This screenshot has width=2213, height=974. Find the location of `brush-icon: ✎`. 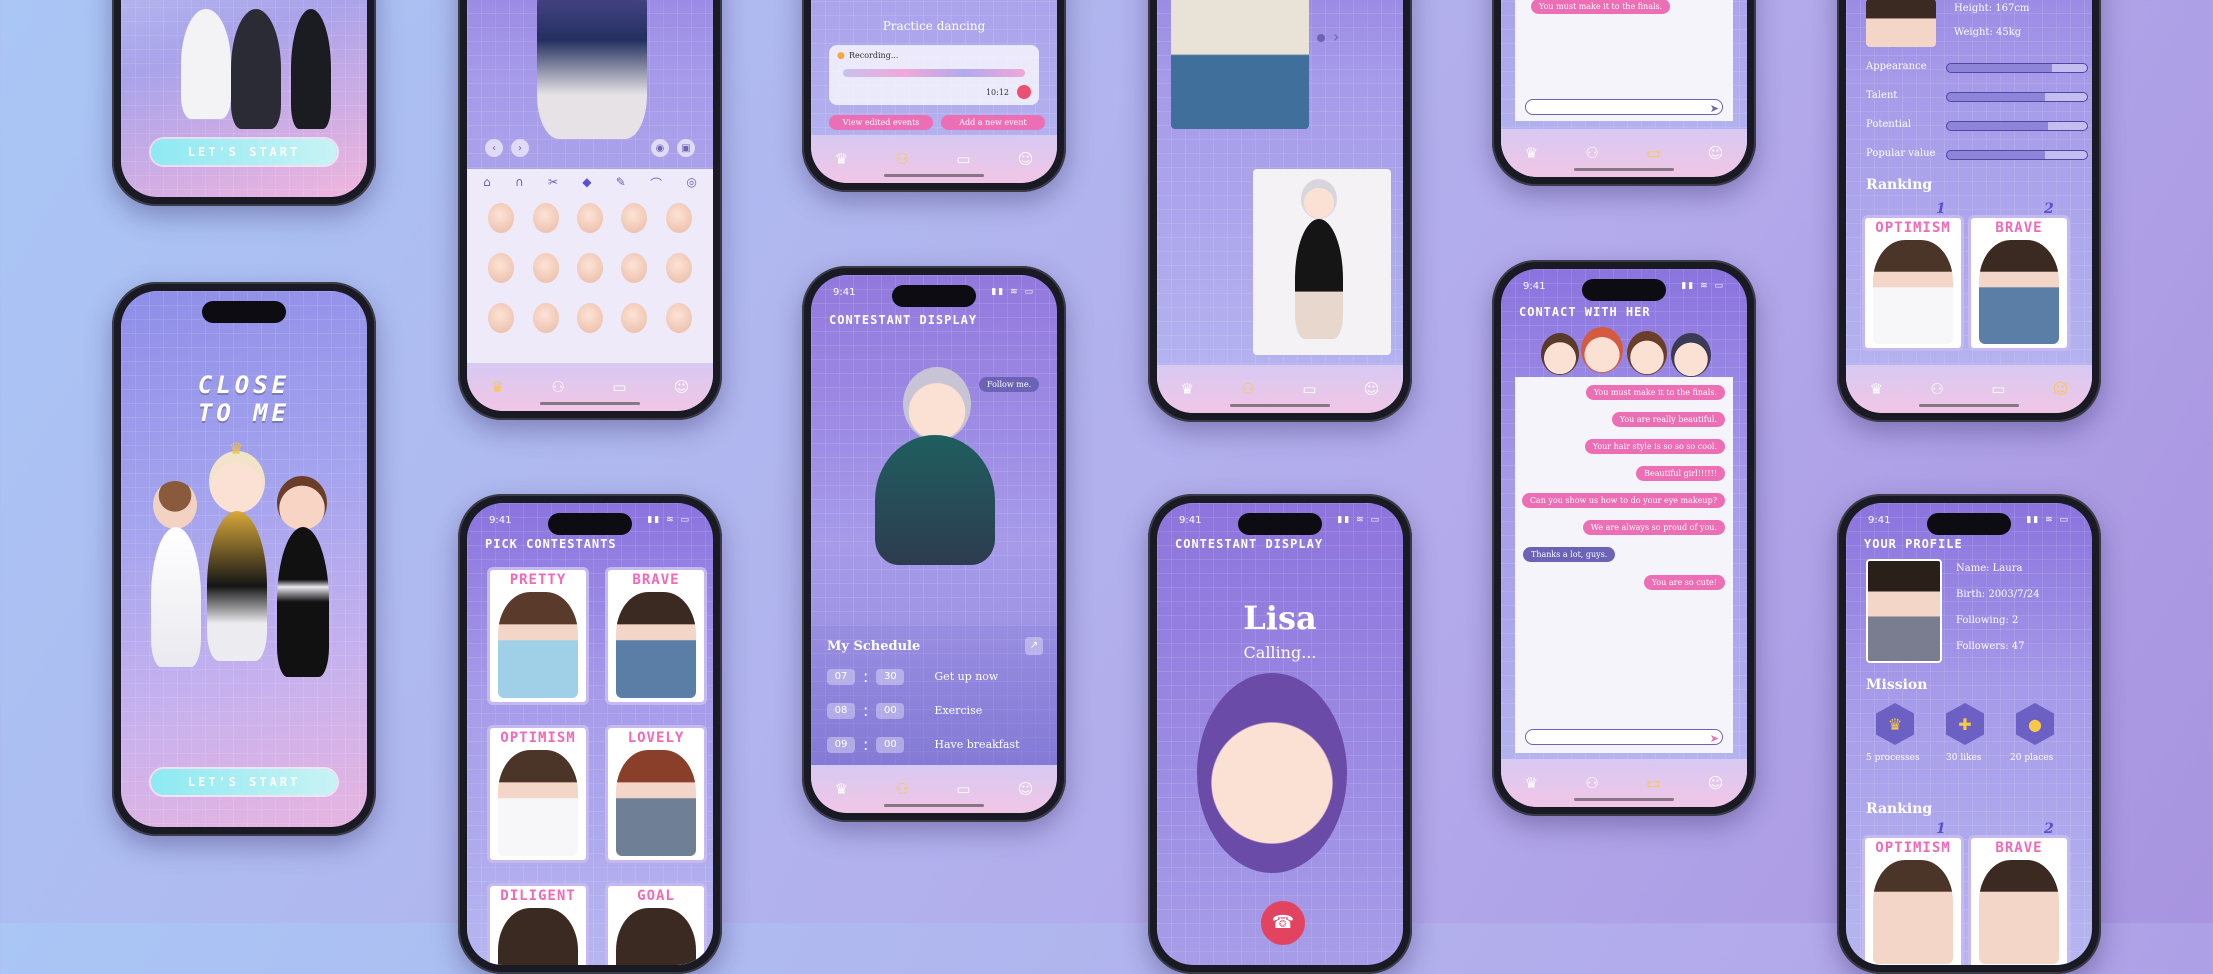

brush-icon: ✎ is located at coordinates (621, 183).